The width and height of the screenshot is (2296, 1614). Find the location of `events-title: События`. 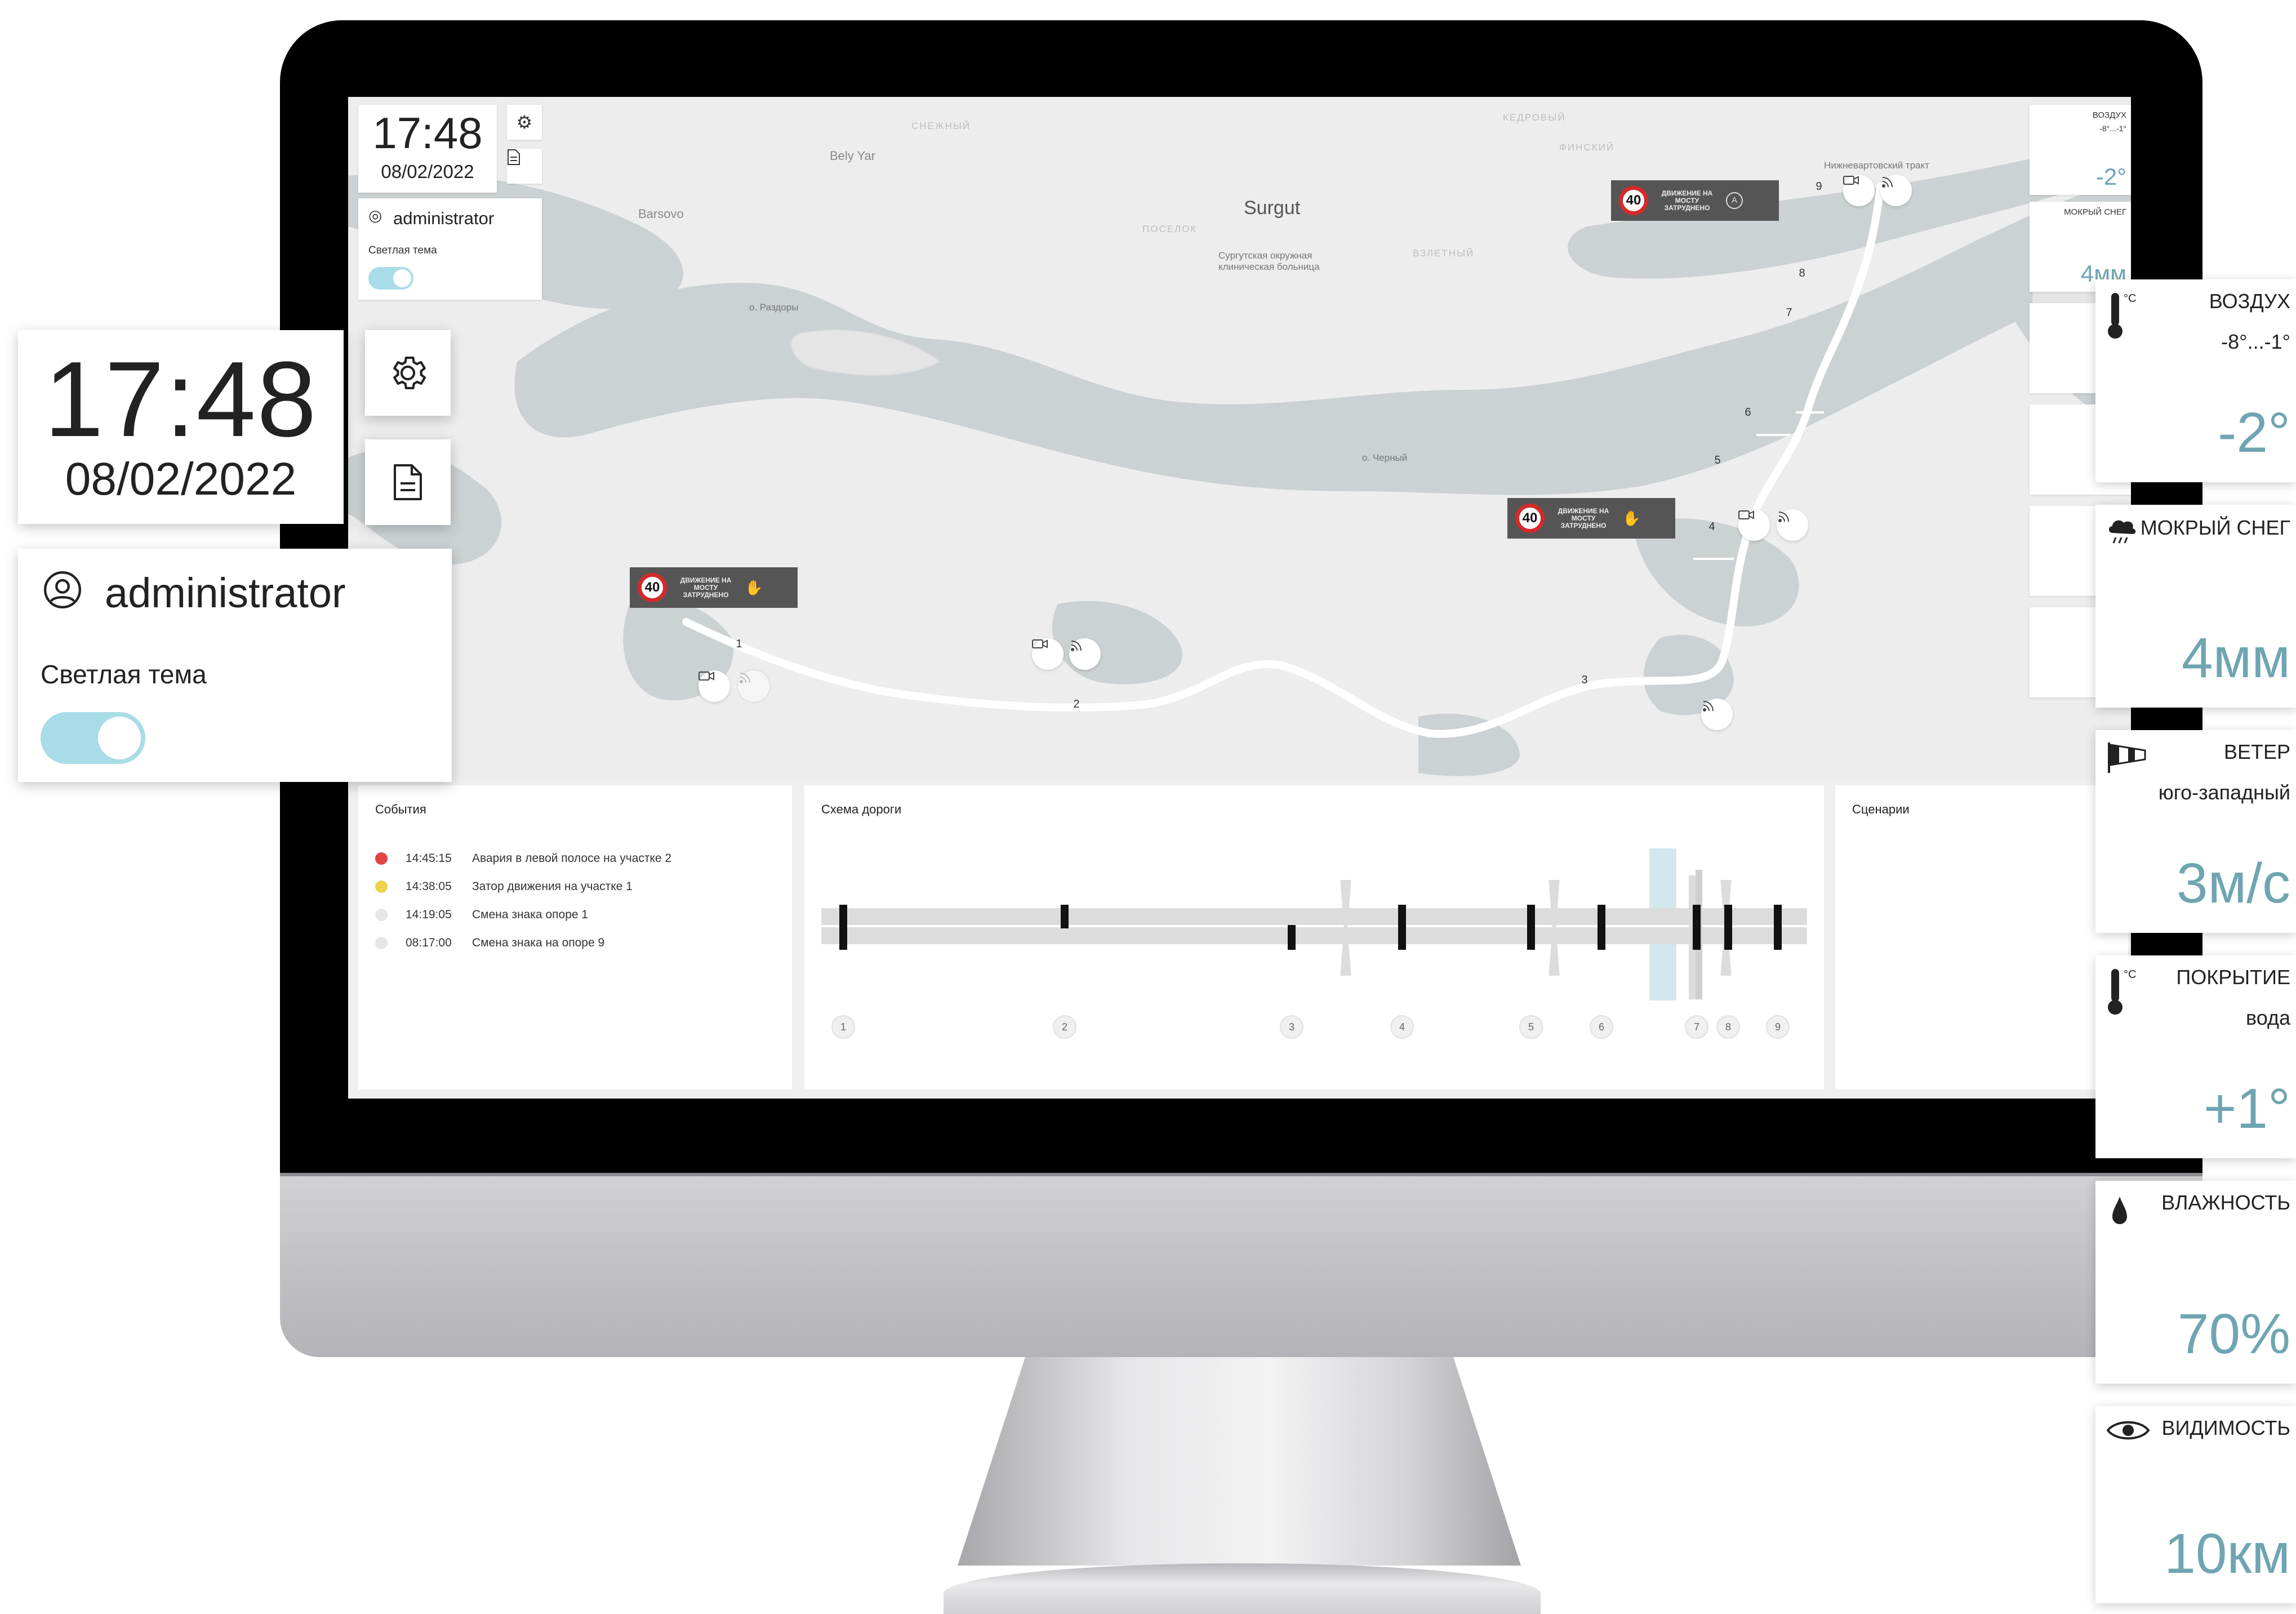

events-title: События is located at coordinates (400, 809).